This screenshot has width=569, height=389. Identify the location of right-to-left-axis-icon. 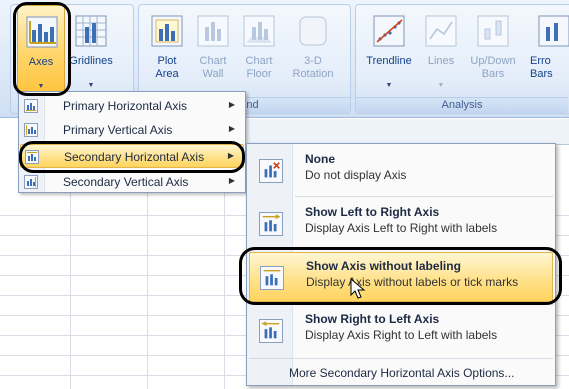
(271, 331).